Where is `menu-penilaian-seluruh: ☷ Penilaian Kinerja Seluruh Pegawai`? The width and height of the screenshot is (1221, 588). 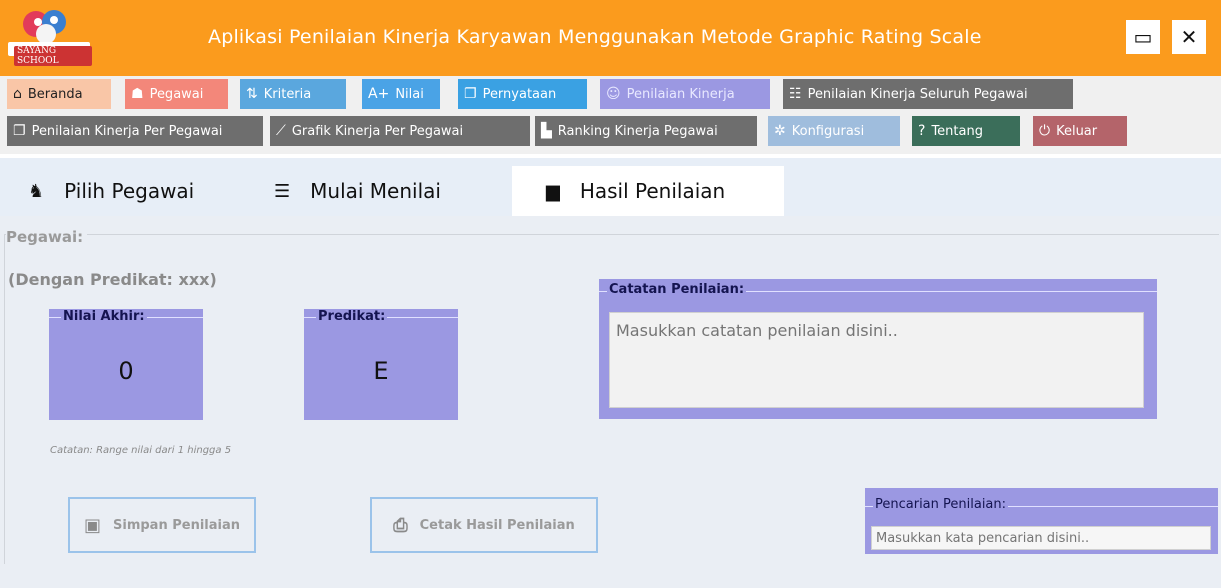
menu-penilaian-seluruh: ☷ Penilaian Kinerja Seluruh Pegawai is located at coordinates (928, 94).